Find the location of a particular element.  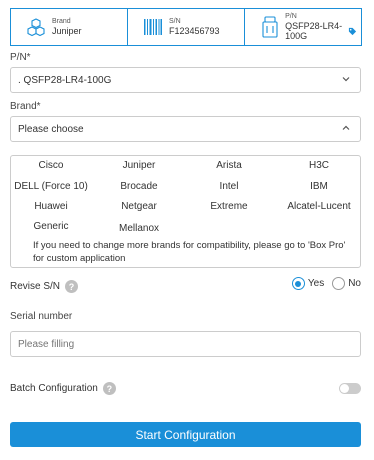

toggle-knob is located at coordinates (344, 388).